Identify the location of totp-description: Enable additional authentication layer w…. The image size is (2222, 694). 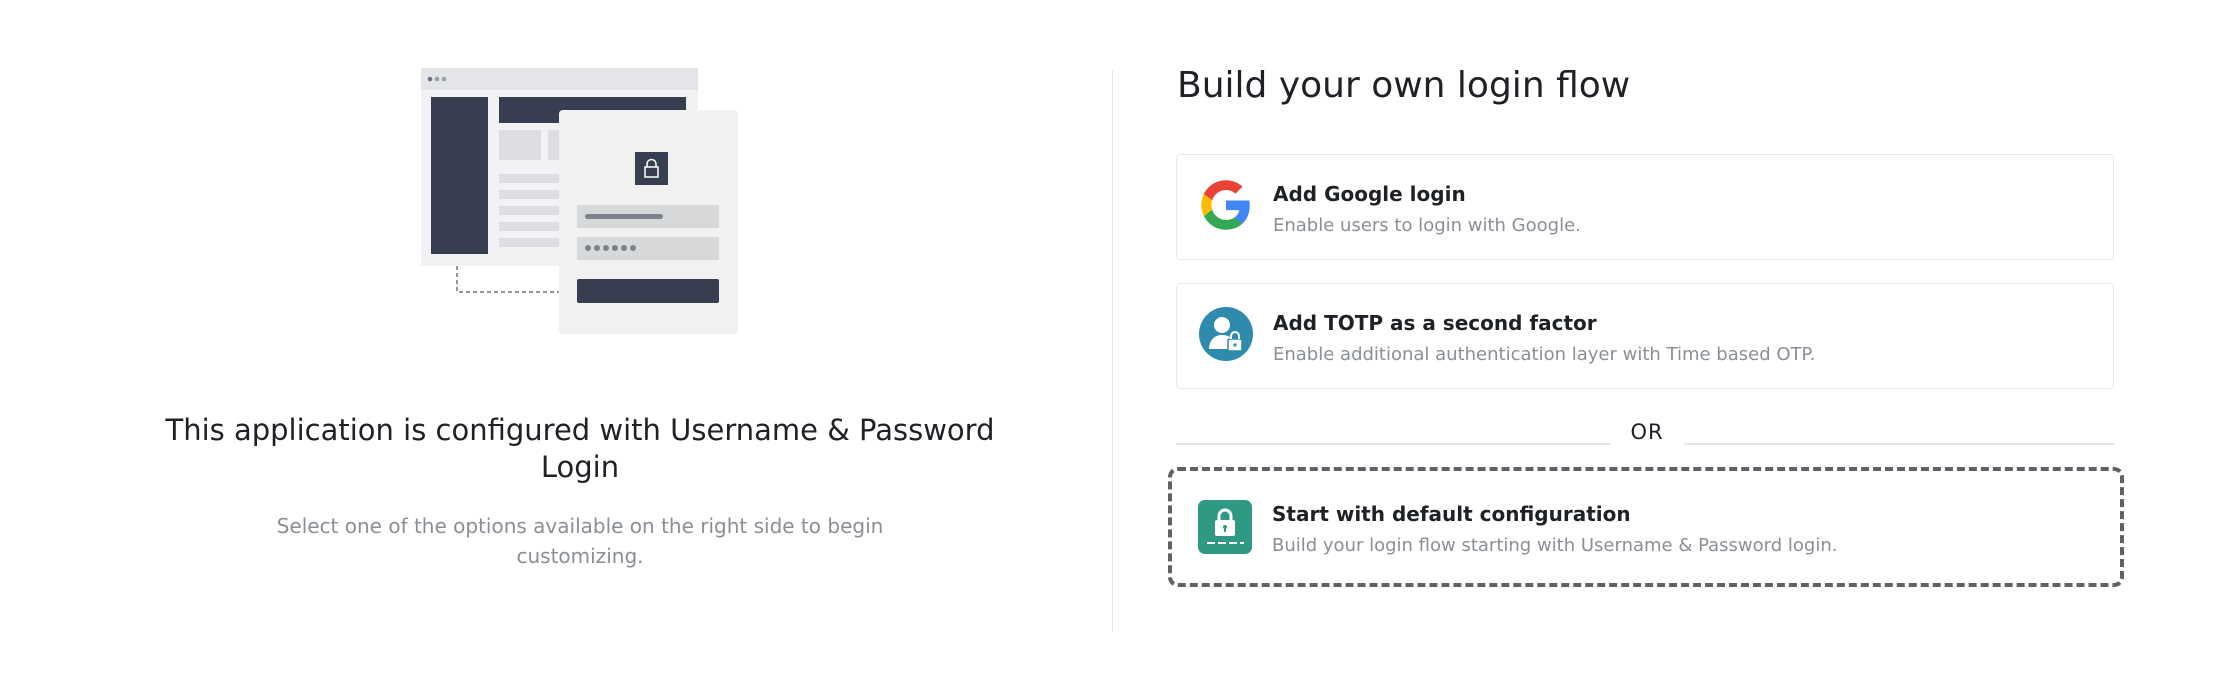
(1544, 354).